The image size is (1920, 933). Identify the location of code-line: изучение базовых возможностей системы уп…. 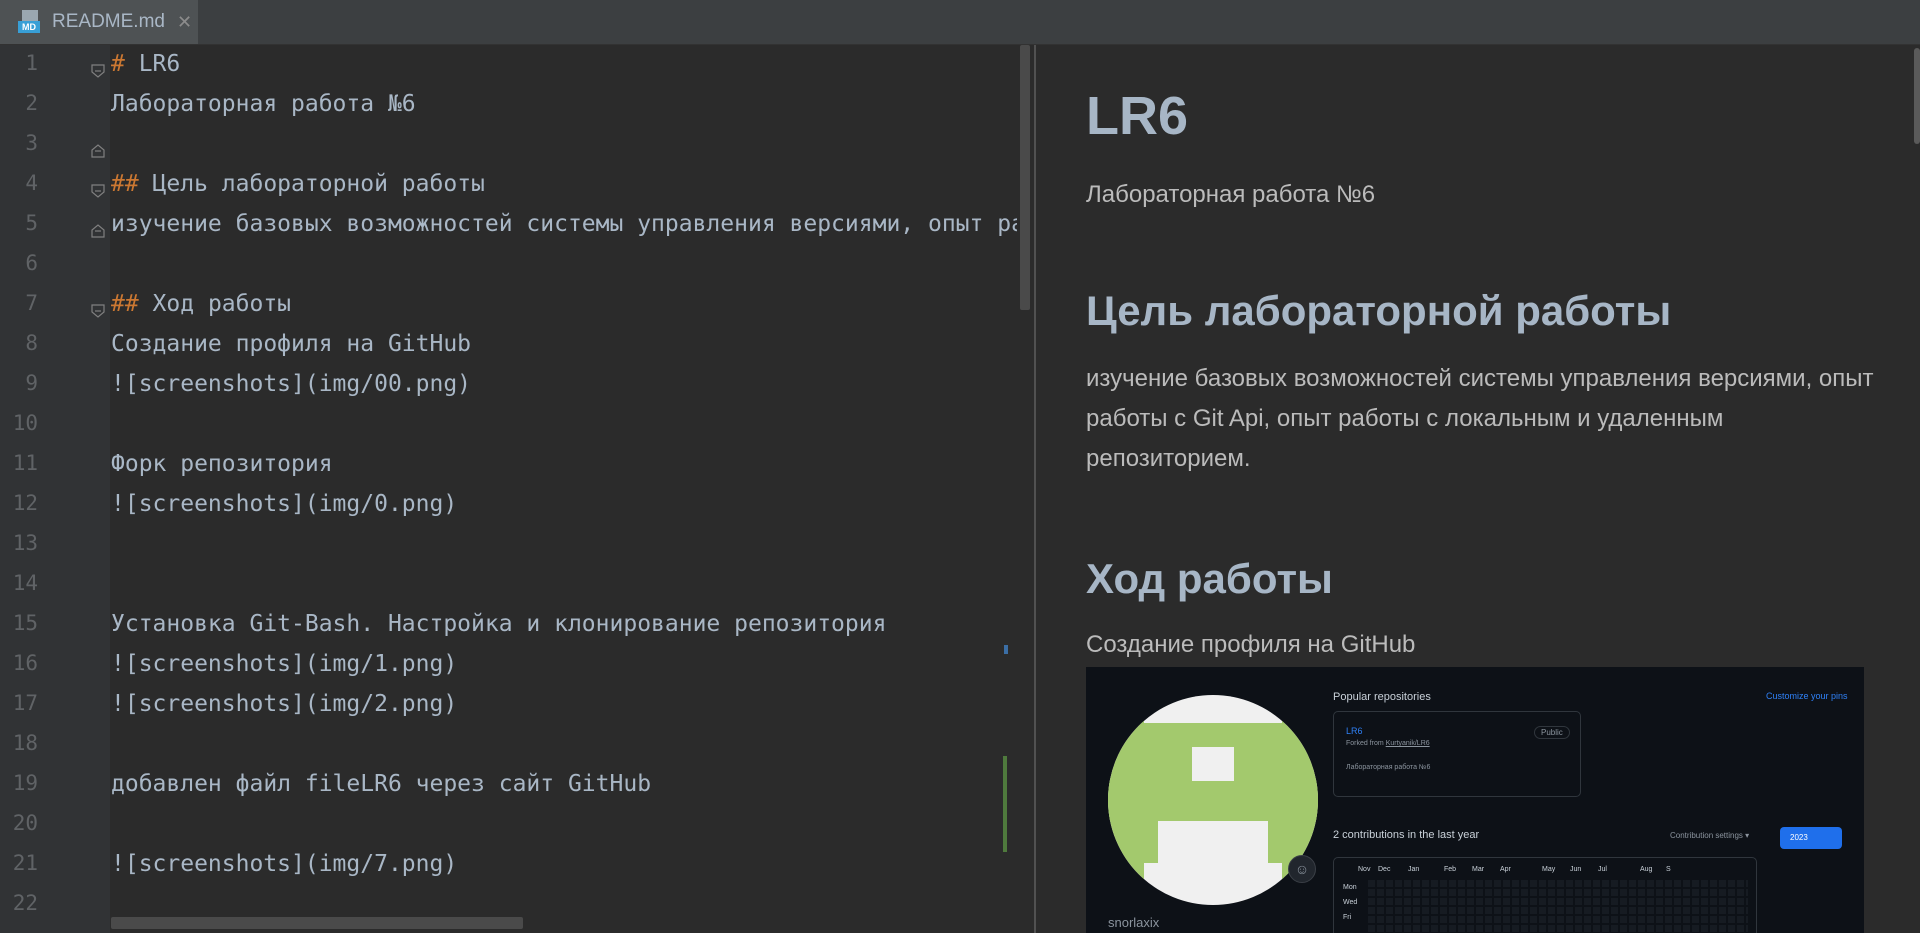
(564, 231).